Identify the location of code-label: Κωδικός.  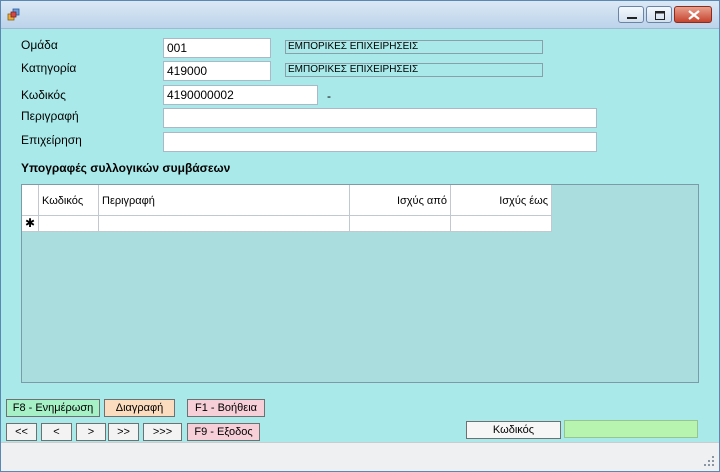
(43, 95).